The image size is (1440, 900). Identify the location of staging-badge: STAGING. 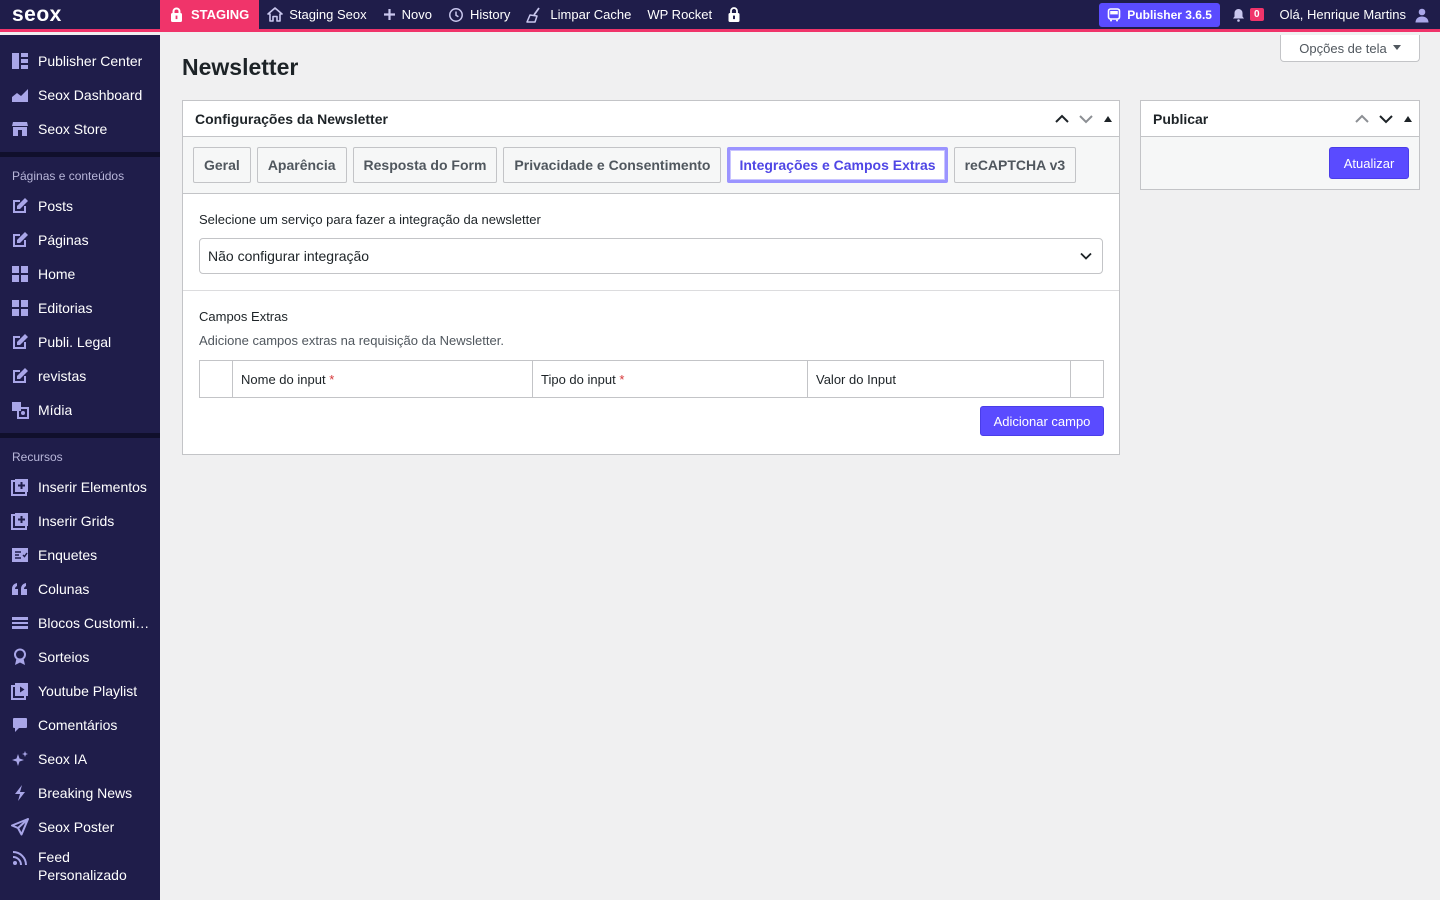
(210, 15).